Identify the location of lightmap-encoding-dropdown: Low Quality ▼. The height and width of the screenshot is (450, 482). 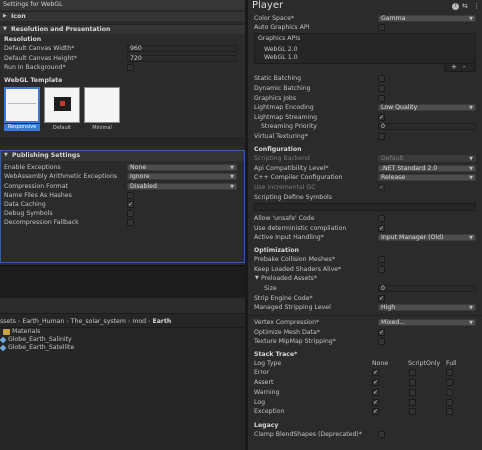
(427, 107).